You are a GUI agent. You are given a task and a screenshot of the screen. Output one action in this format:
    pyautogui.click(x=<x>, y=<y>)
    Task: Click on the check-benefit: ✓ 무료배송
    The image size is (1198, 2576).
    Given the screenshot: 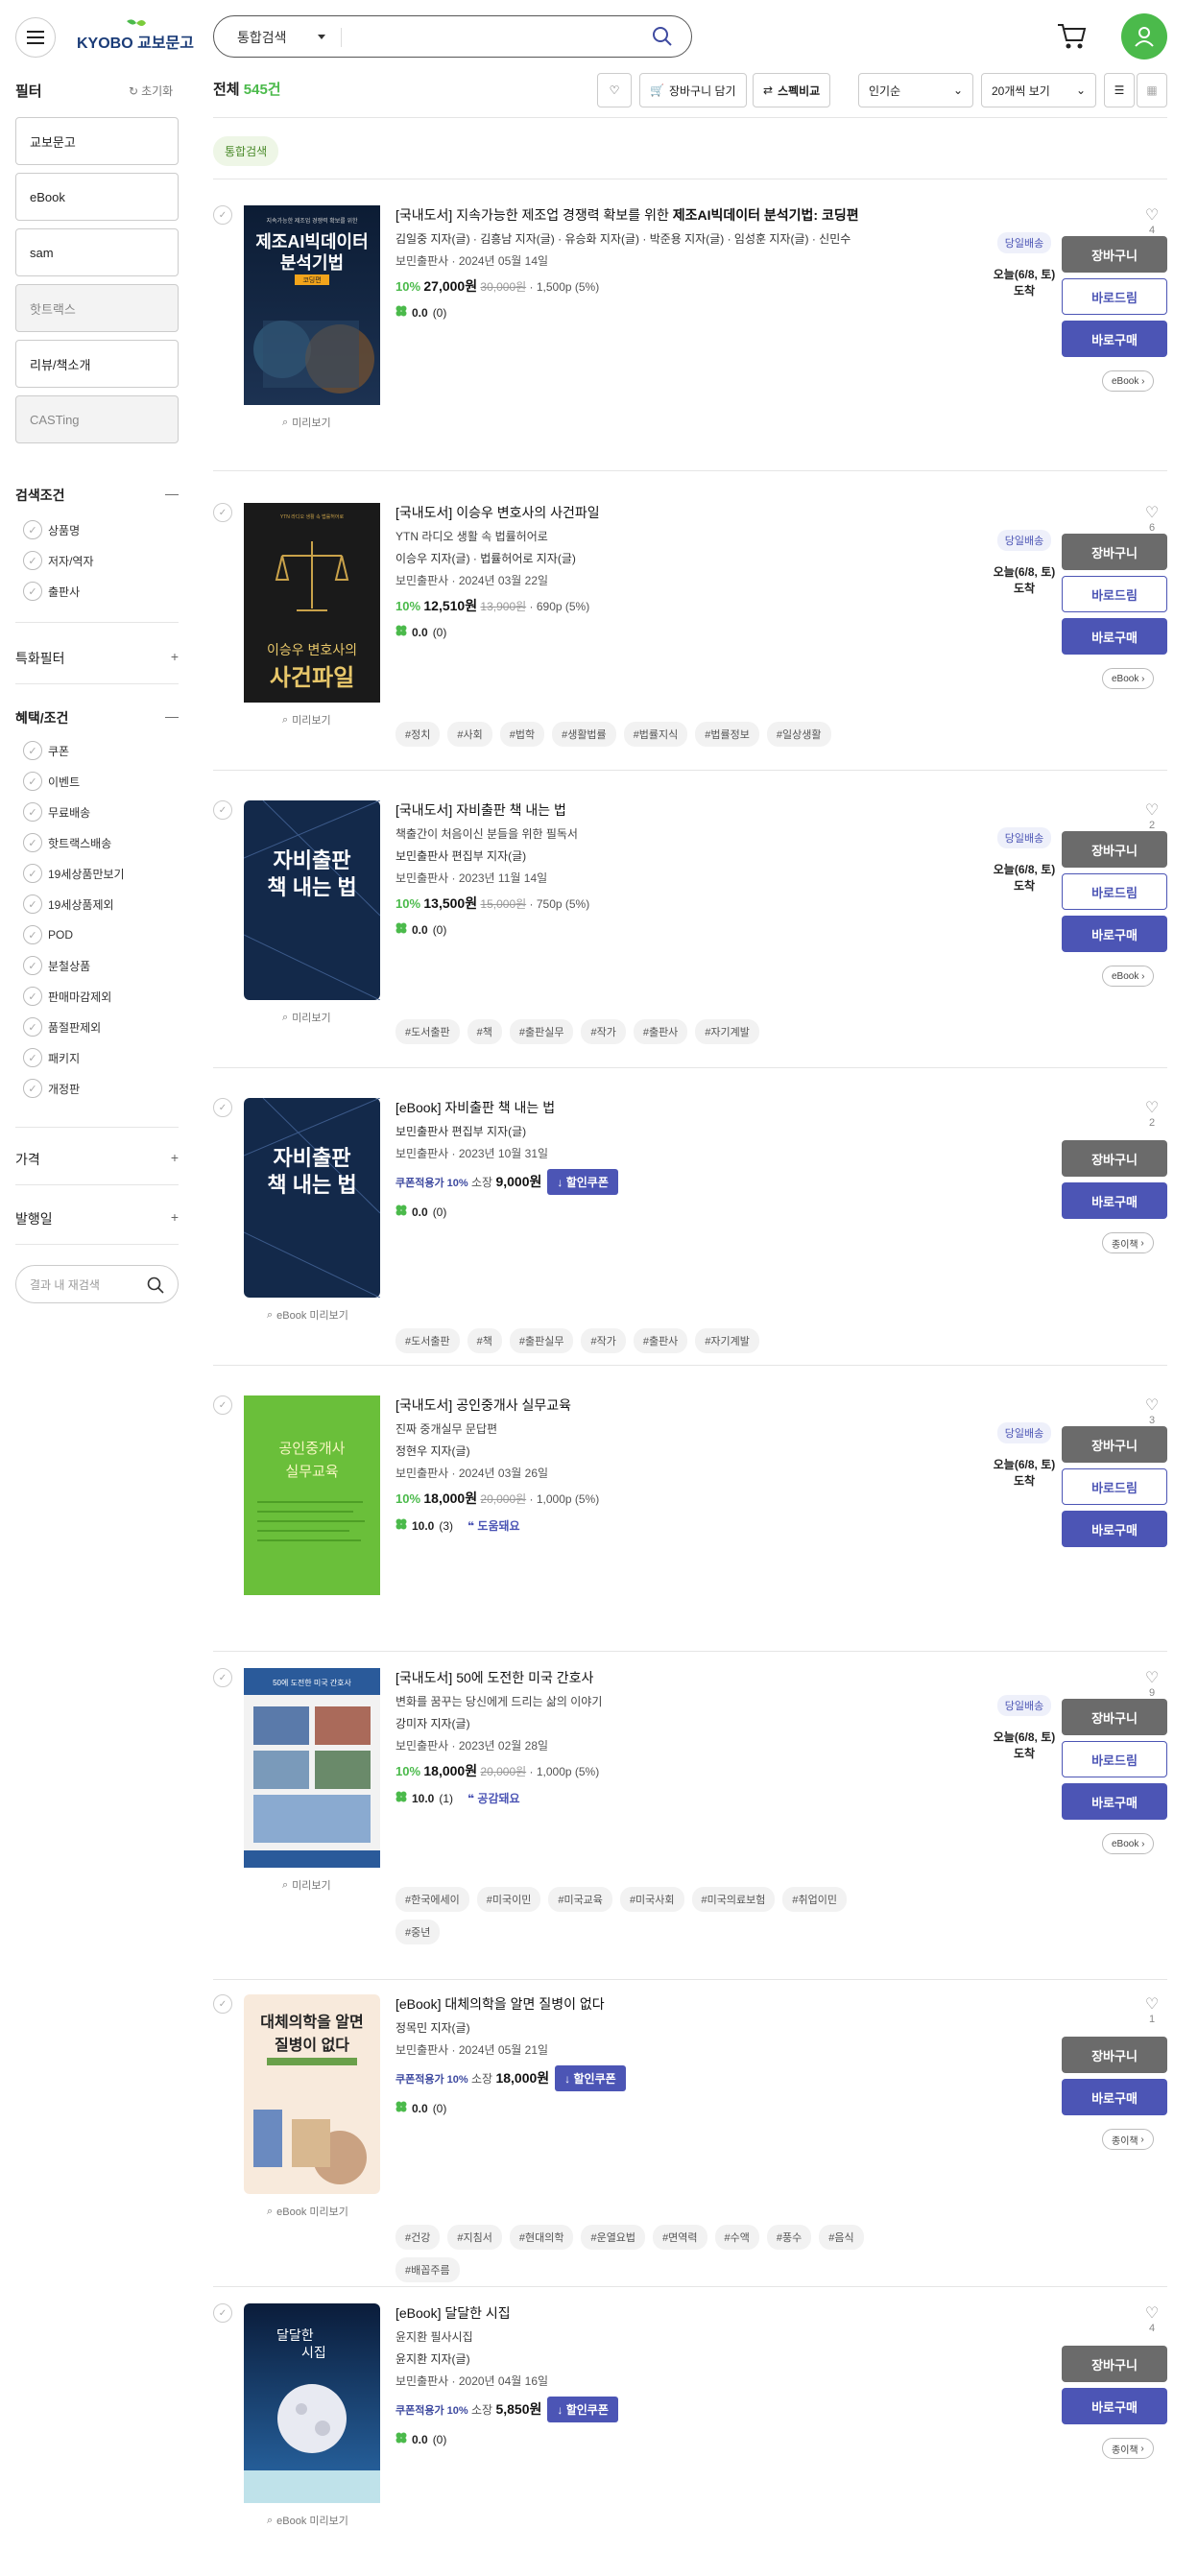 What is the action you would take?
    pyautogui.click(x=57, y=812)
    